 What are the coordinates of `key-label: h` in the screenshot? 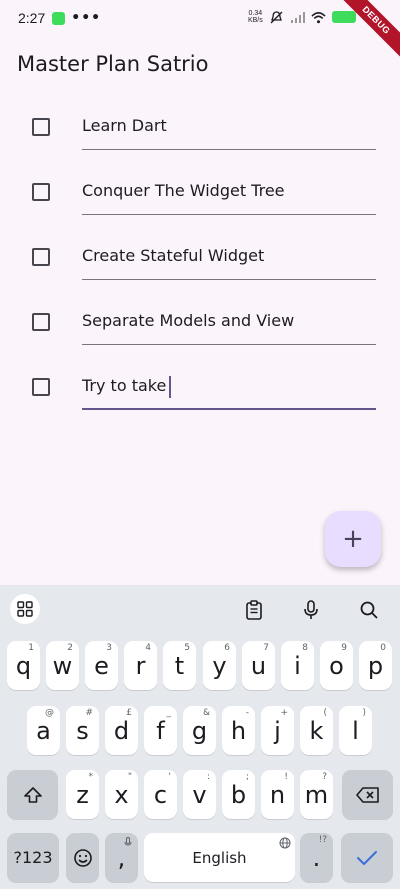 It's located at (238, 730).